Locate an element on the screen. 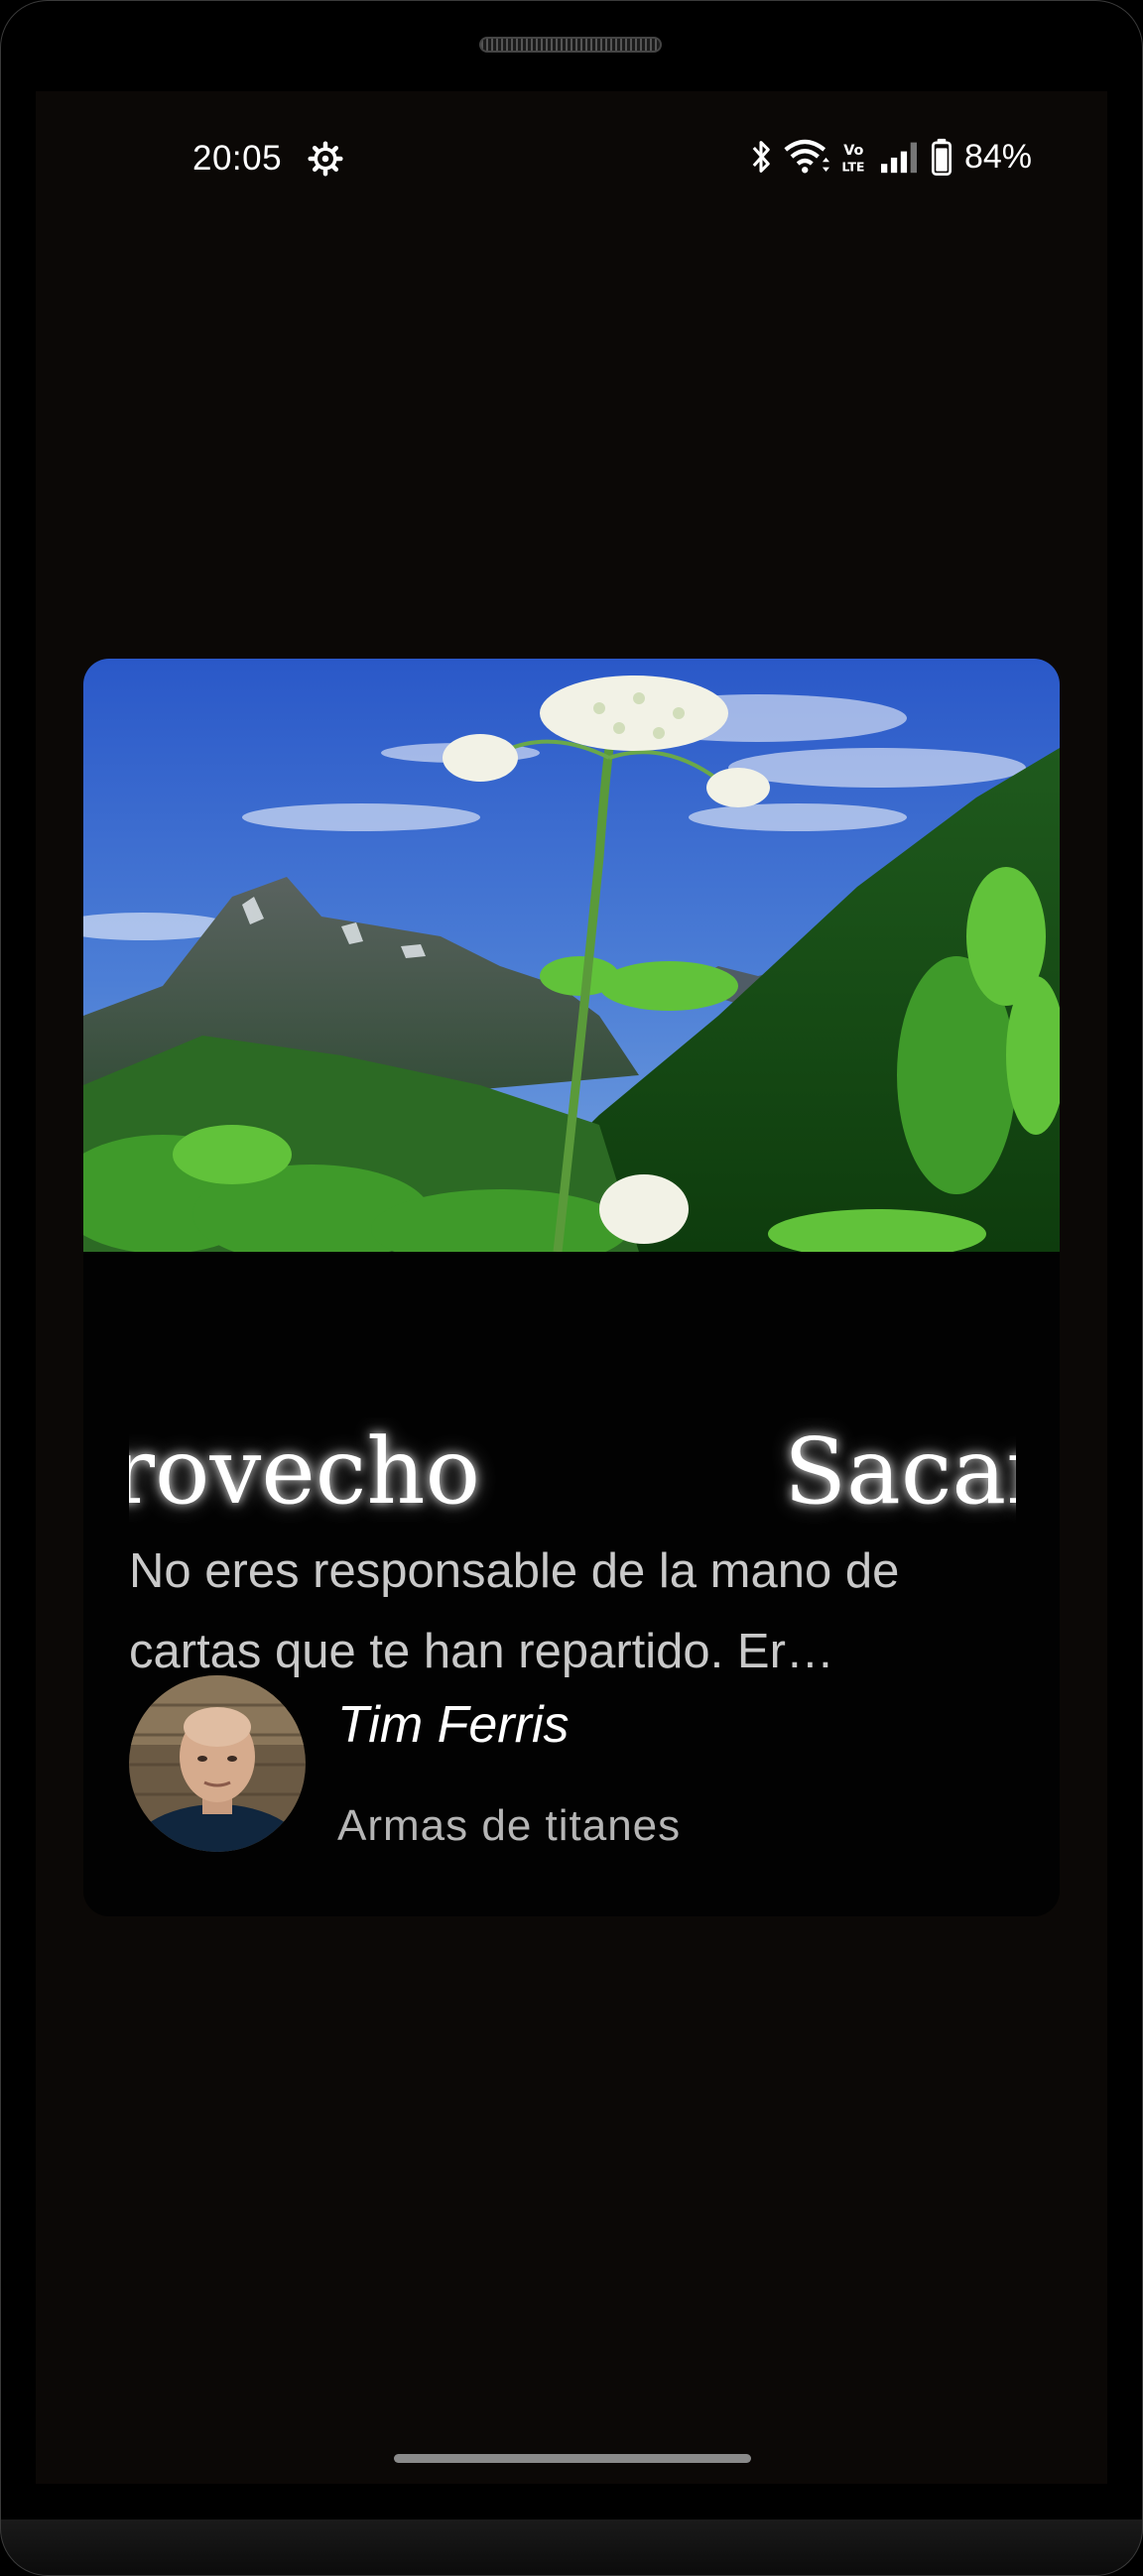  marquee-text-1: rovecho is located at coordinates (304, 1471).